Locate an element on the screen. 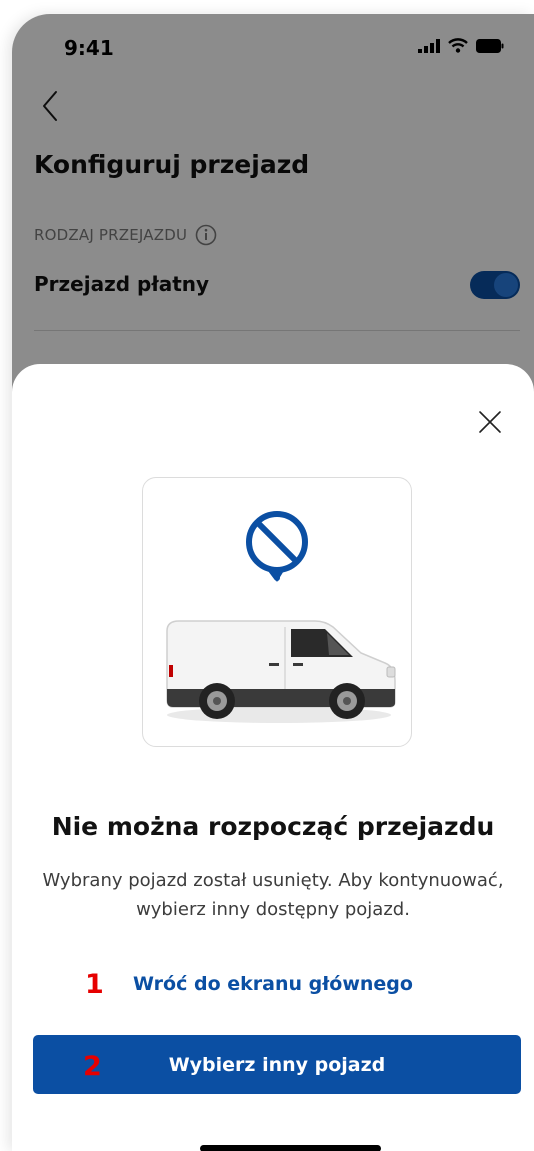 The width and height of the screenshot is (534, 1151). home-indicator is located at coordinates (290, 1148).